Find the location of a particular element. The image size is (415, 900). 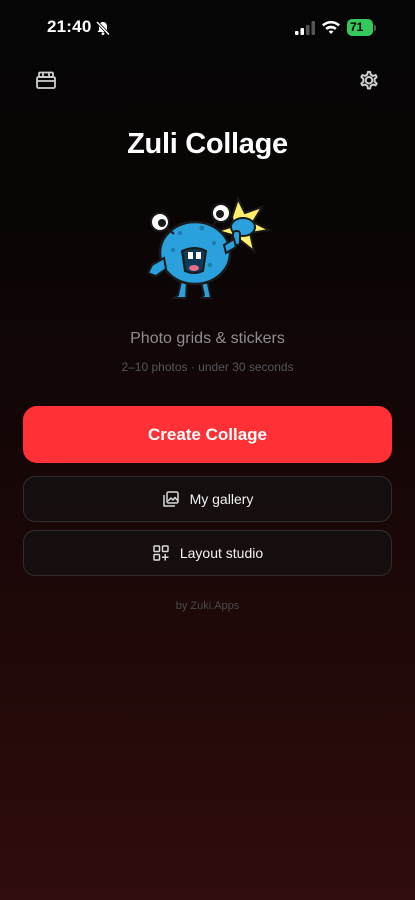

cellular-signal-icon is located at coordinates (305, 28).